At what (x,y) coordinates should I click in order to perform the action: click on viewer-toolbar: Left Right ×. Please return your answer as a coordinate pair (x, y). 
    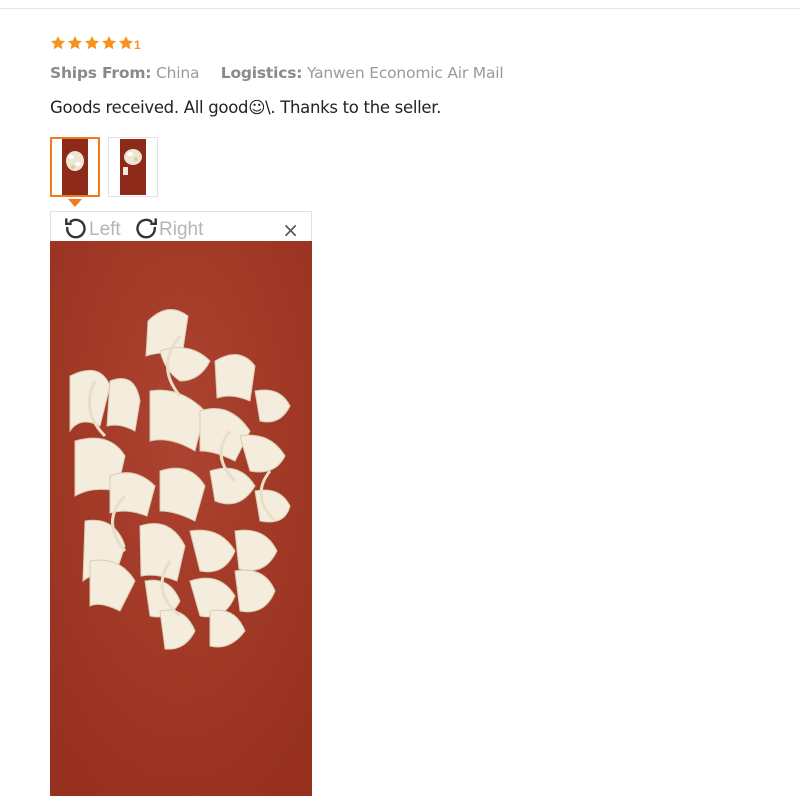
    Looking at the image, I should click on (181, 226).